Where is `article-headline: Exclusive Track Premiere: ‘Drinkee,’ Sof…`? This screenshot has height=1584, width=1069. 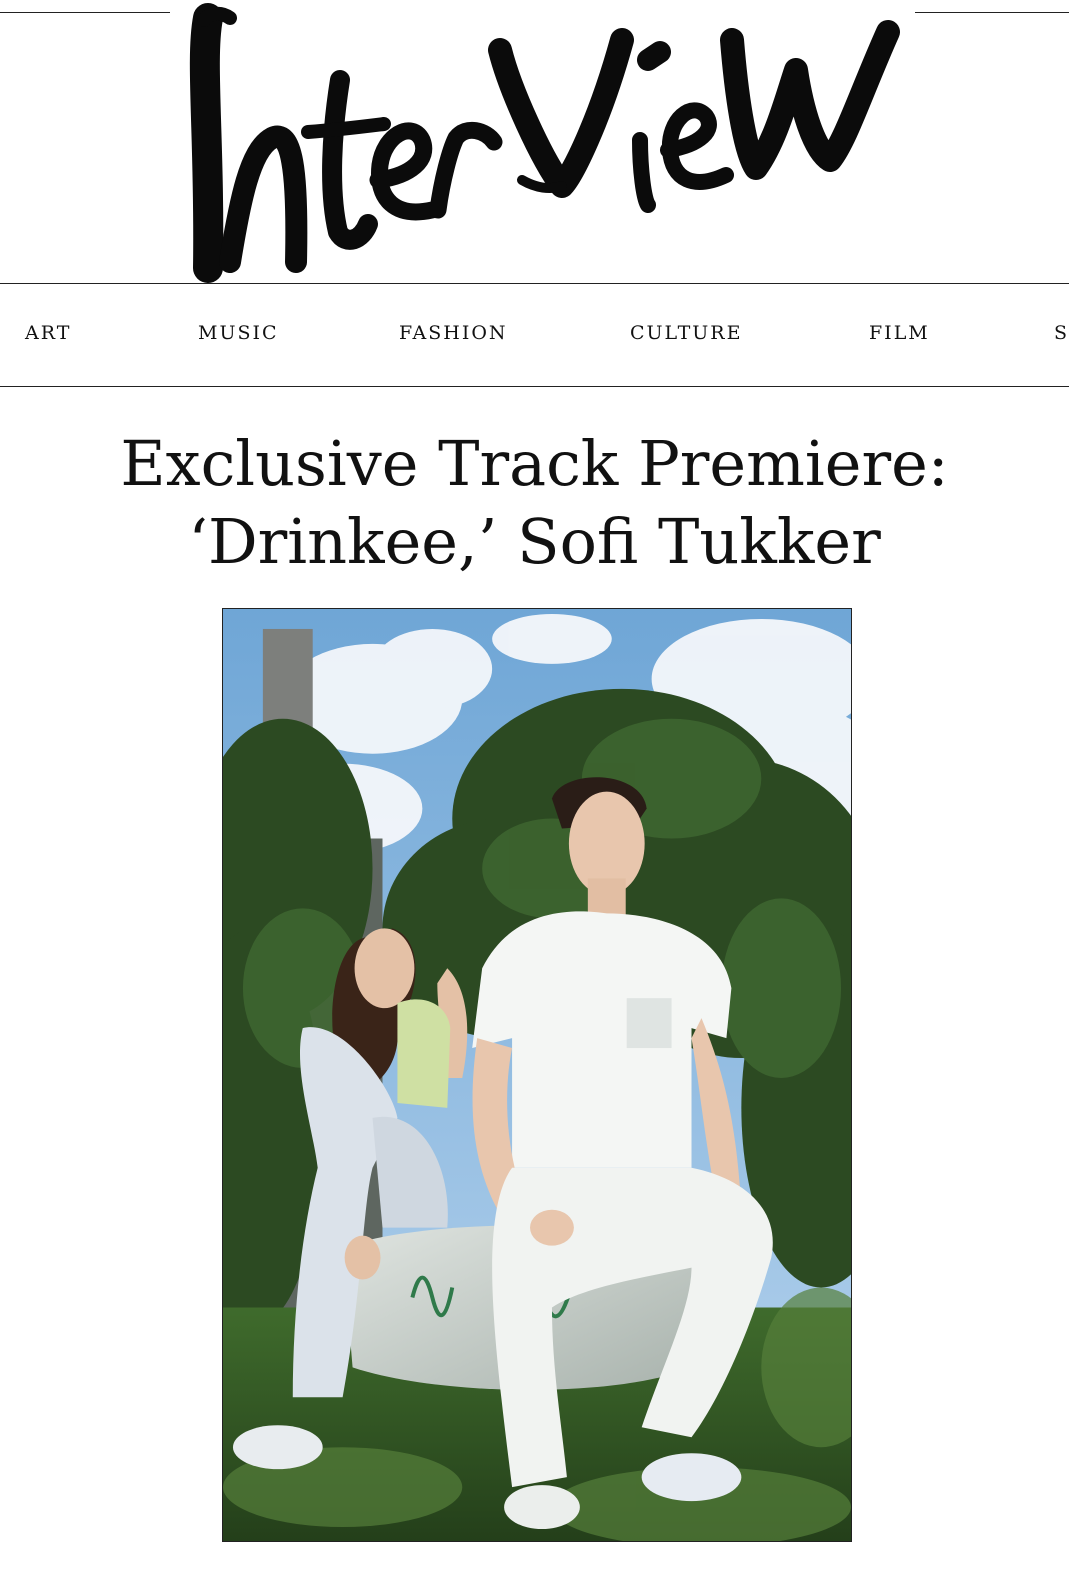 article-headline: Exclusive Track Premiere: ‘Drinkee,’ Sof… is located at coordinates (534, 503).